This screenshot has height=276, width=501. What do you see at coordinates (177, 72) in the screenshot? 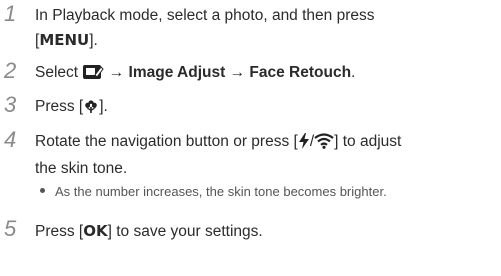
I see `menu-item-image-adjust: Image Adjust` at bounding box center [177, 72].